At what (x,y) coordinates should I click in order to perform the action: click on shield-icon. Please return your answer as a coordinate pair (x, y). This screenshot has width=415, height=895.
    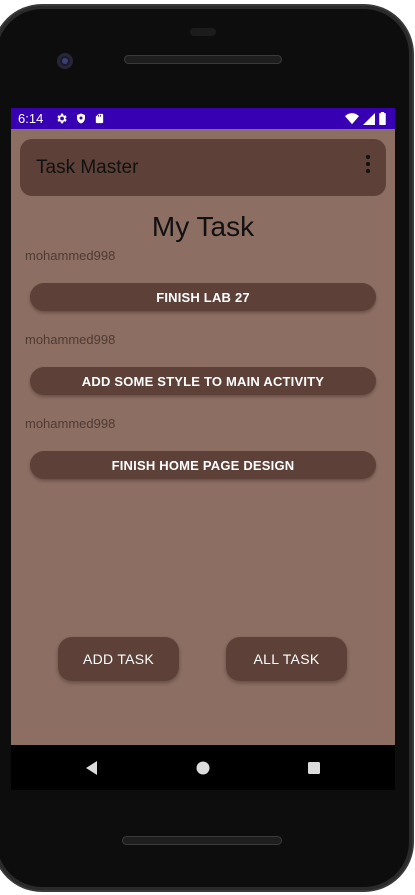
    Looking at the image, I should click on (81, 118).